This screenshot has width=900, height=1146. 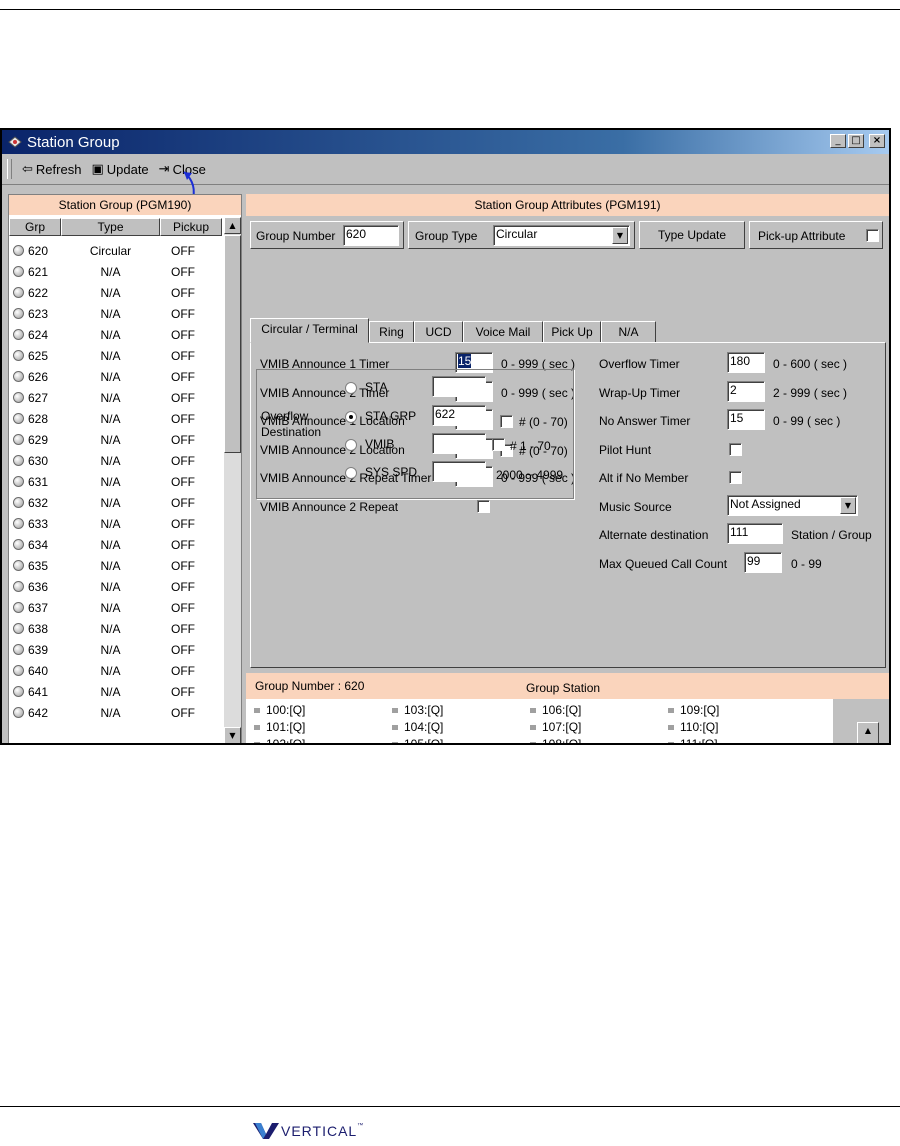 I want to click on tab-ucd: UCD, so click(x=438, y=332).